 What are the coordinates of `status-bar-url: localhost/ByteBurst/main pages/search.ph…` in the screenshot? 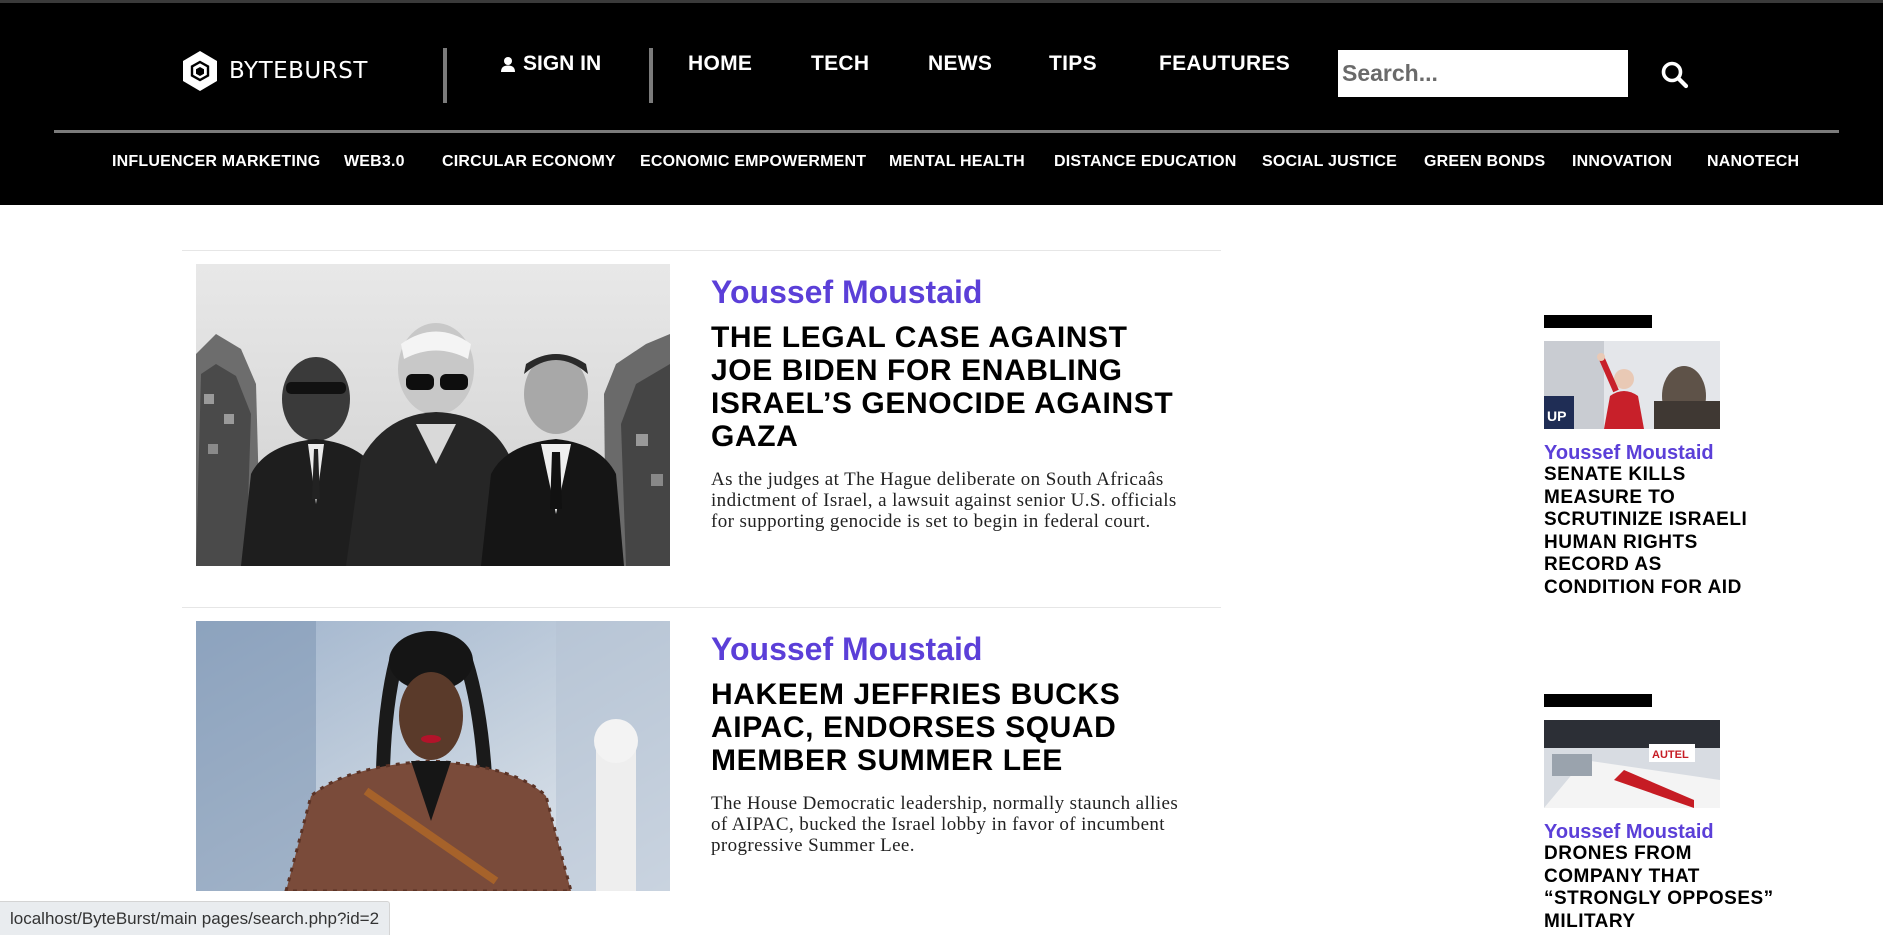 It's located at (195, 918).